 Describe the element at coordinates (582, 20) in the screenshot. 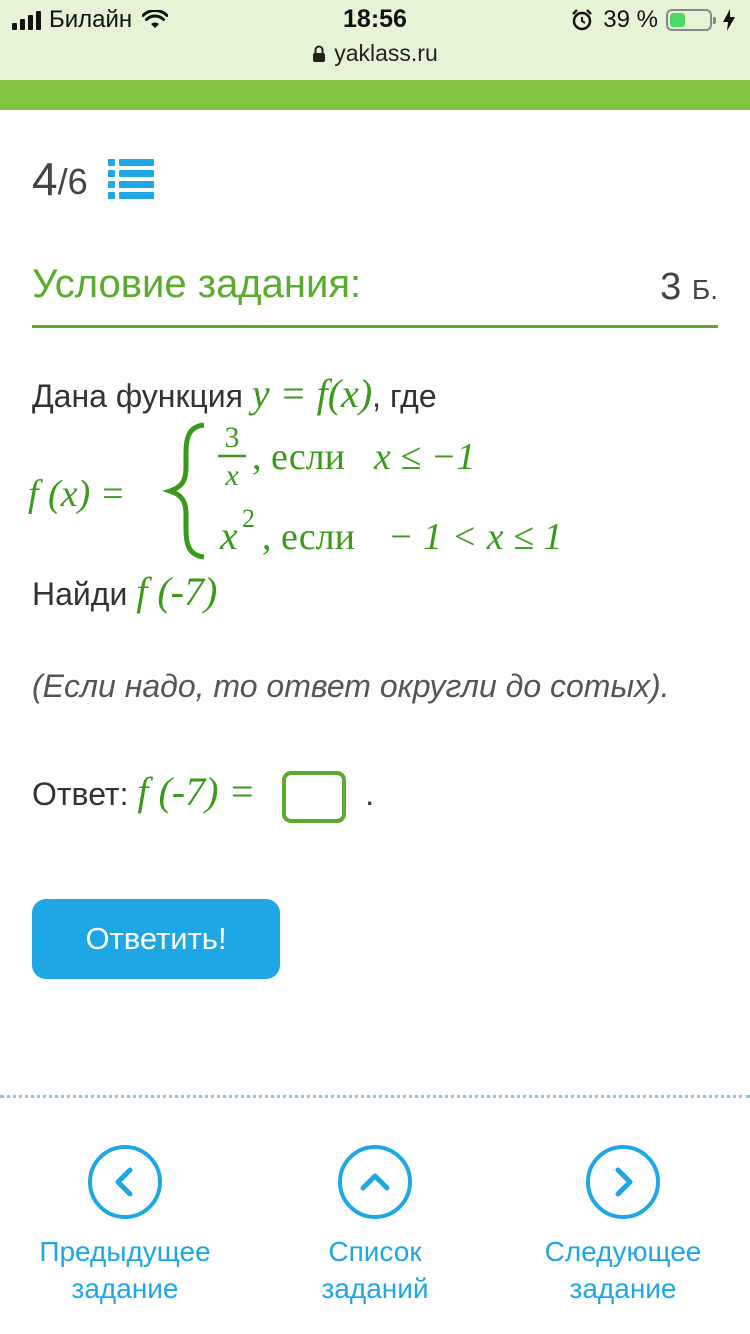

I see `alarm-icon` at that location.